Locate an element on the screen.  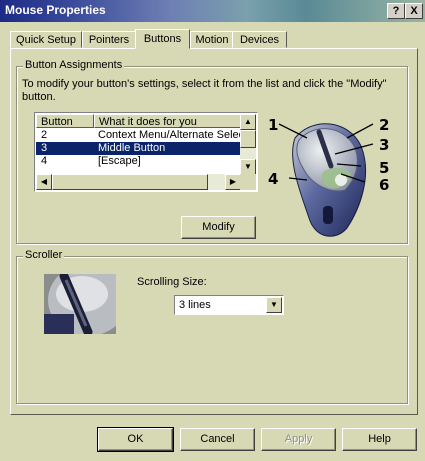
scroll-up-icon: ▲ is located at coordinates (248, 122).